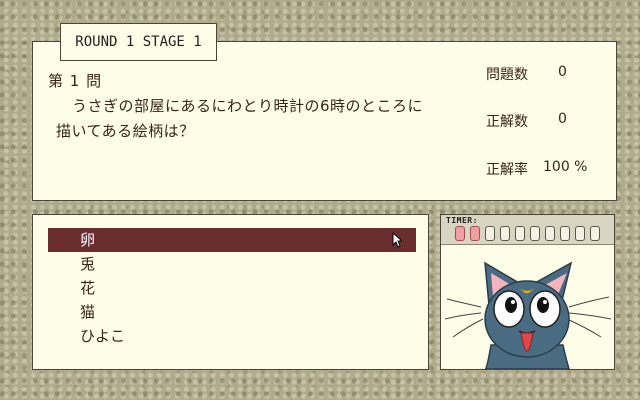 The width and height of the screenshot is (640, 400). I want to click on answer-label: ひよこ, so click(103, 336).